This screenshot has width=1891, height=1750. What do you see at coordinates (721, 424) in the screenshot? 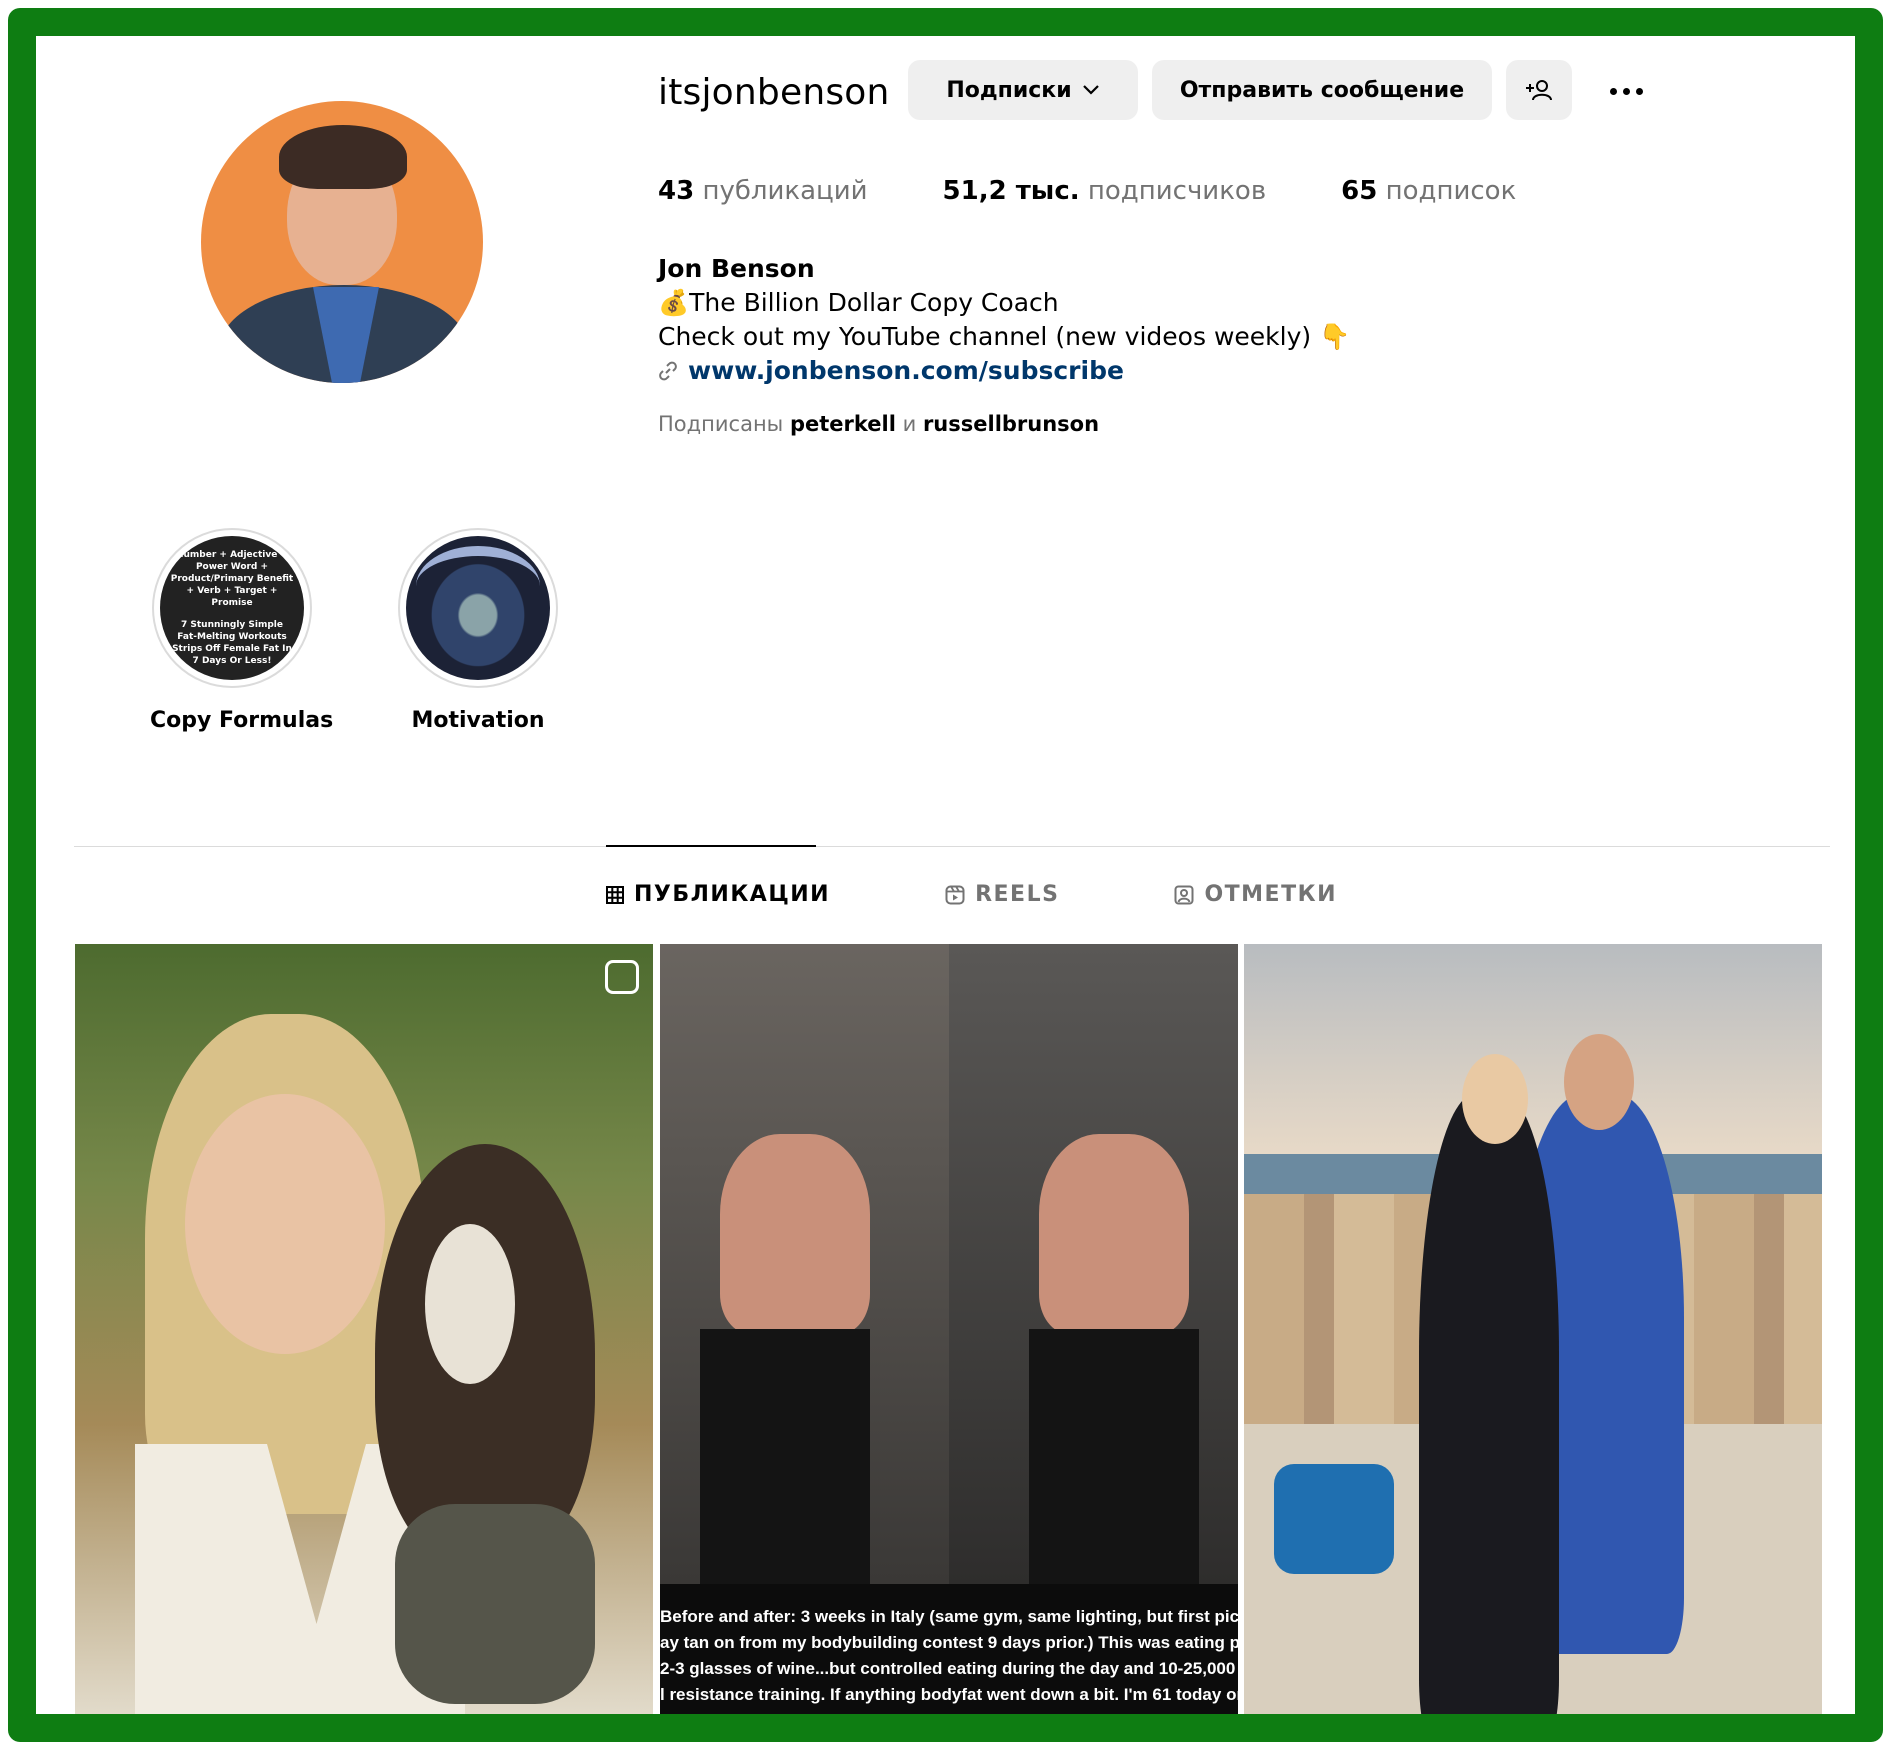
I see `followed-by-prefix: Подписаны` at bounding box center [721, 424].